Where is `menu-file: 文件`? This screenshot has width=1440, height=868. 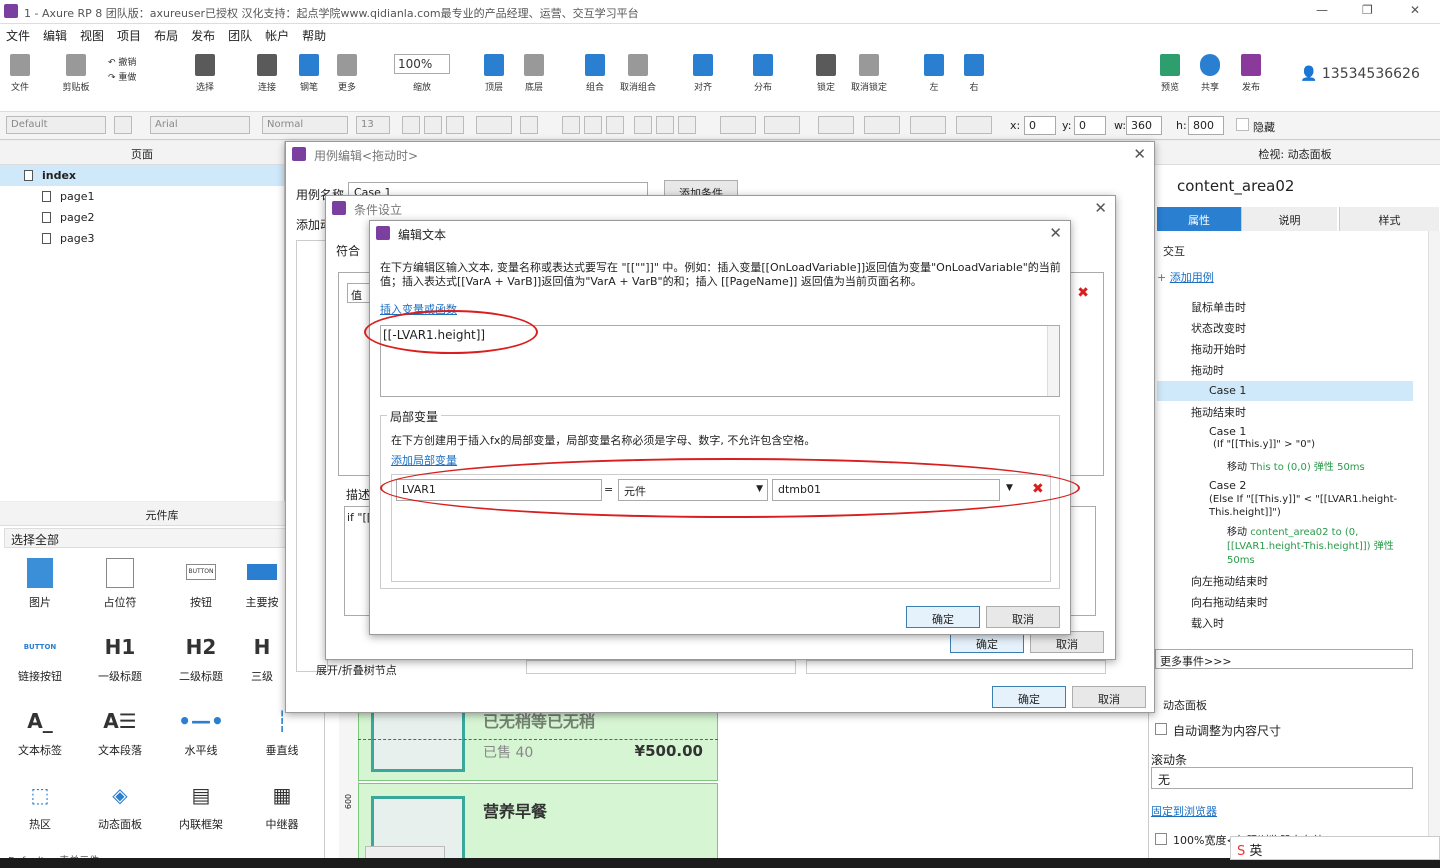
menu-file: 文件 is located at coordinates (18, 34).